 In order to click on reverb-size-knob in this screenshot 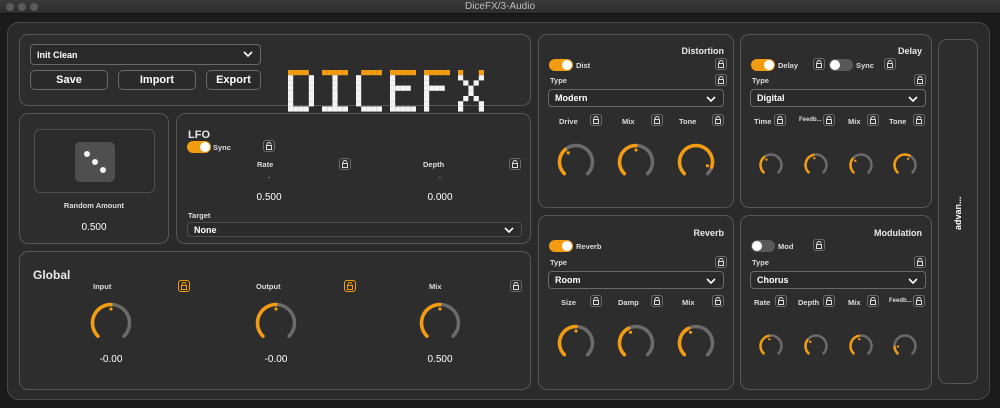, I will do `click(576, 343)`.